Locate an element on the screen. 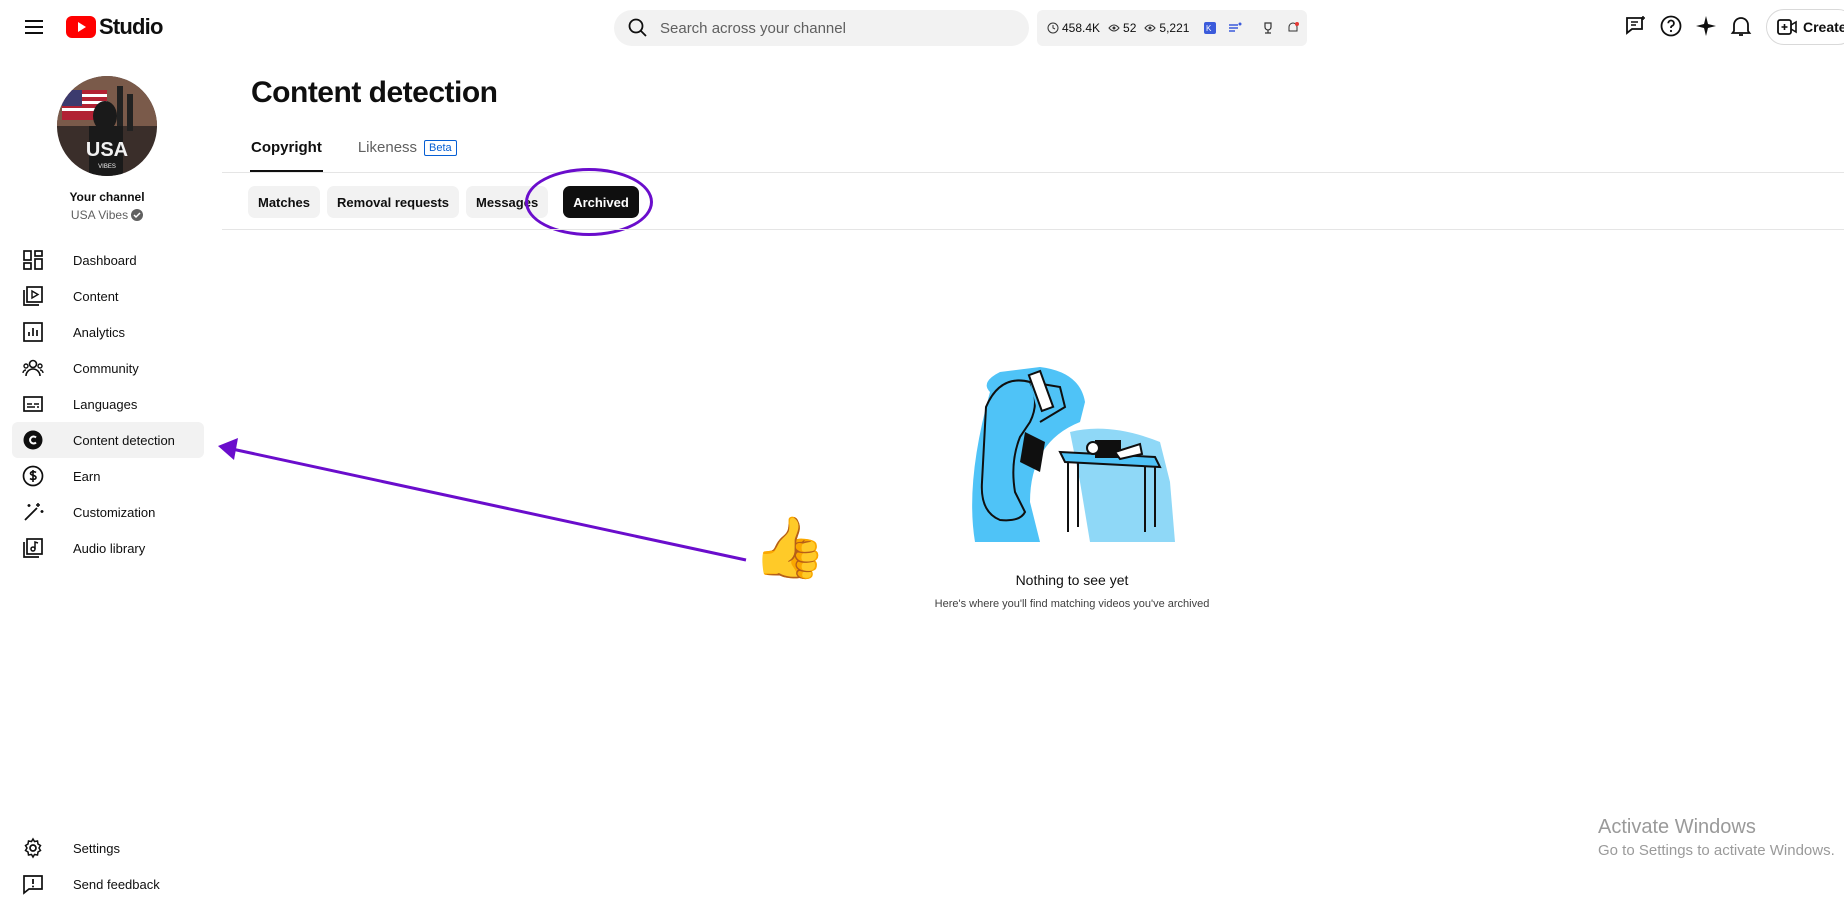 This screenshot has width=1844, height=903. dashboard-icon is located at coordinates (33, 260).